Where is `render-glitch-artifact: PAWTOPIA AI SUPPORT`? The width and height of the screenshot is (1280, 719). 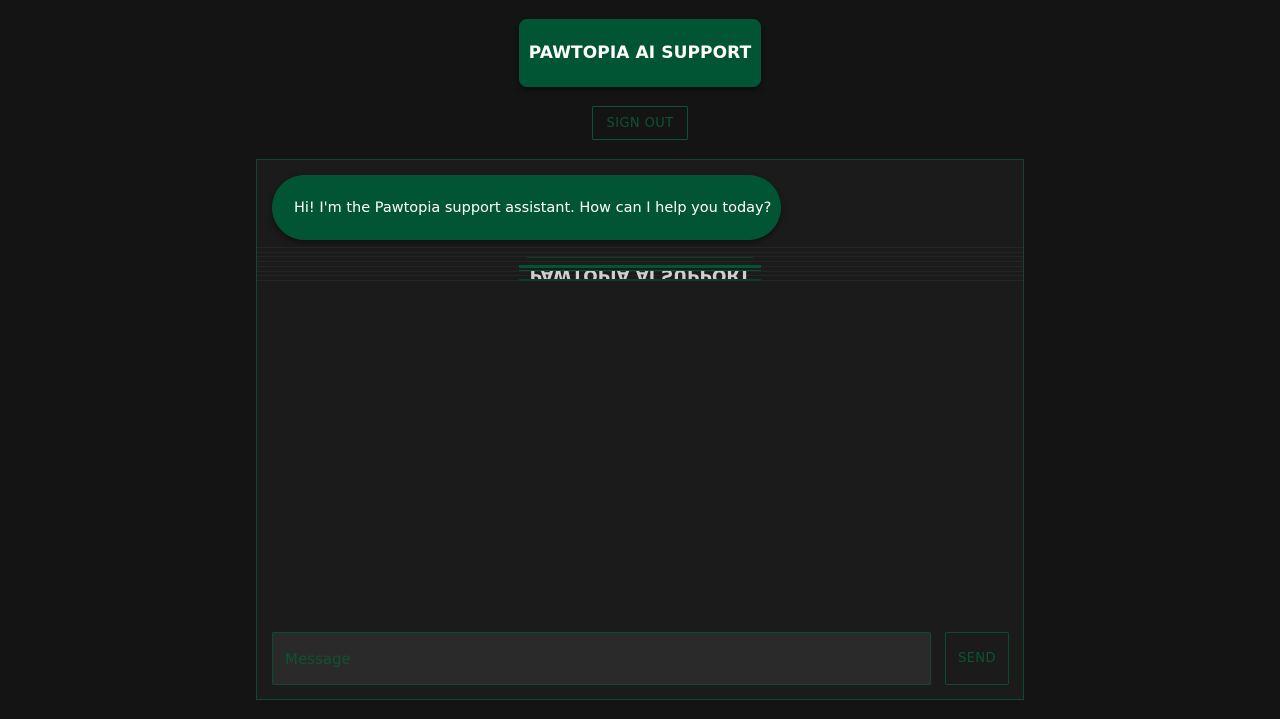
render-glitch-artifact: PAWTOPIA AI SUPPORT is located at coordinates (640, 267).